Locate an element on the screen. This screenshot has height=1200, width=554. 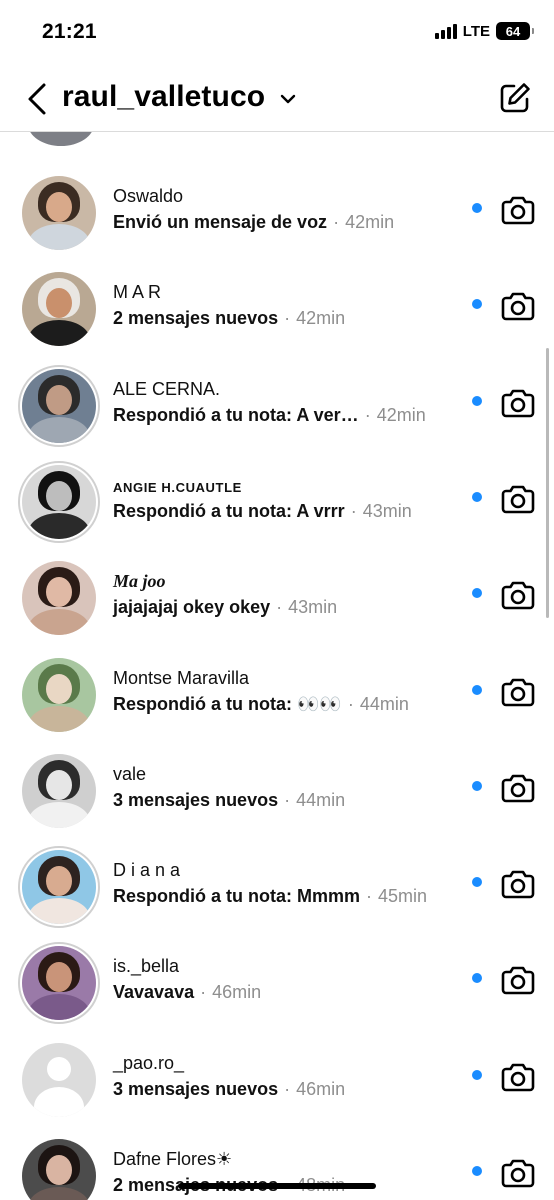
contact-name: M A R is located at coordinates (137, 292).